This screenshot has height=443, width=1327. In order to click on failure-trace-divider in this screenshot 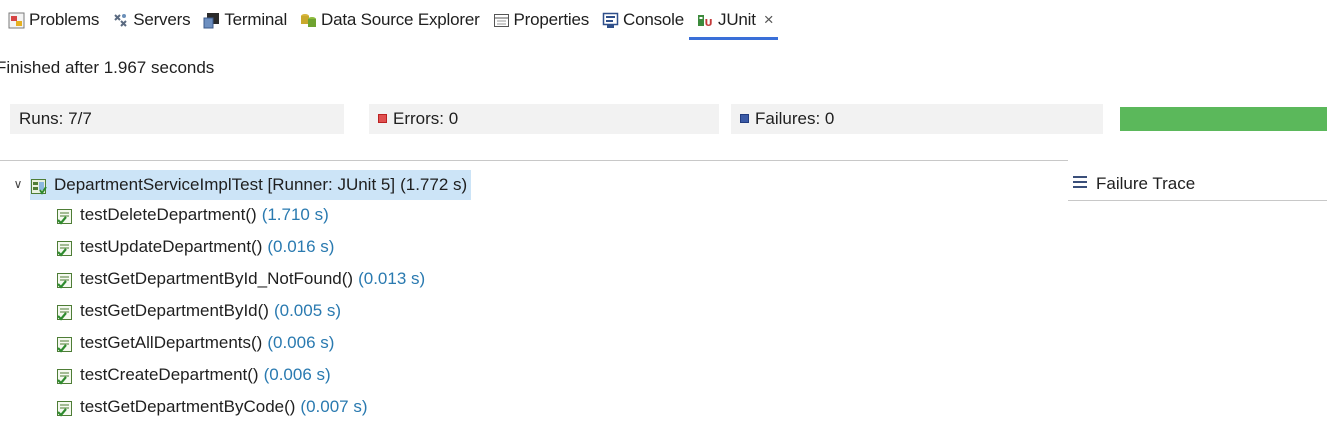, I will do `click(1197, 200)`.